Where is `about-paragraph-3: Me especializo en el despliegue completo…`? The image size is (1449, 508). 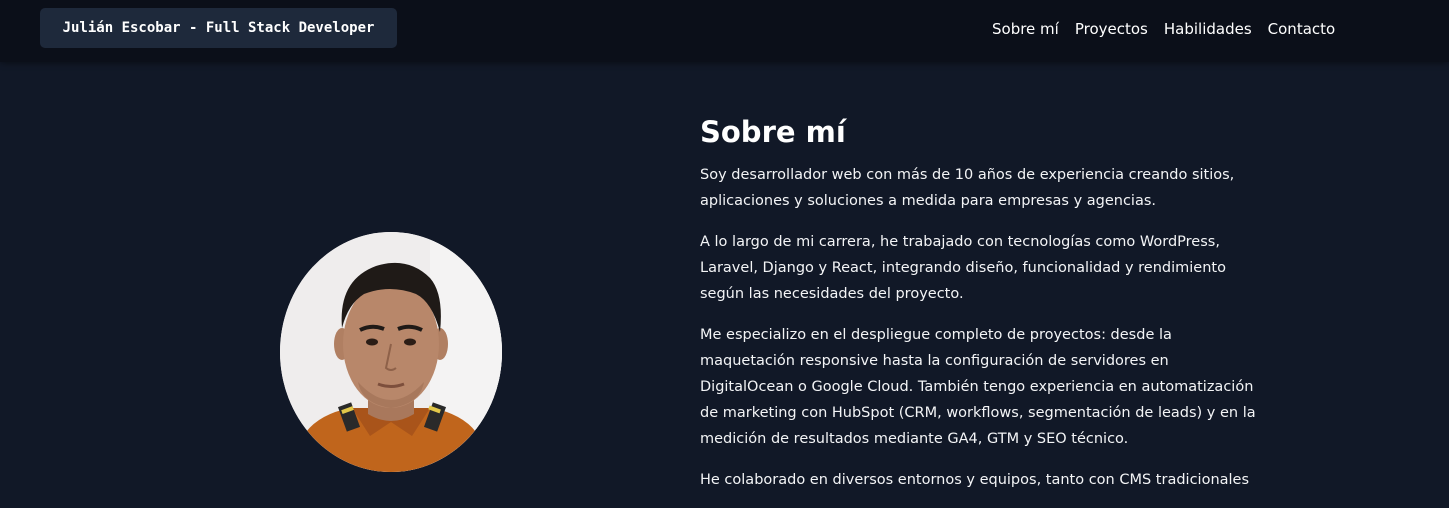
about-paragraph-3: Me especializo en el despliegue completo… is located at coordinates (978, 387).